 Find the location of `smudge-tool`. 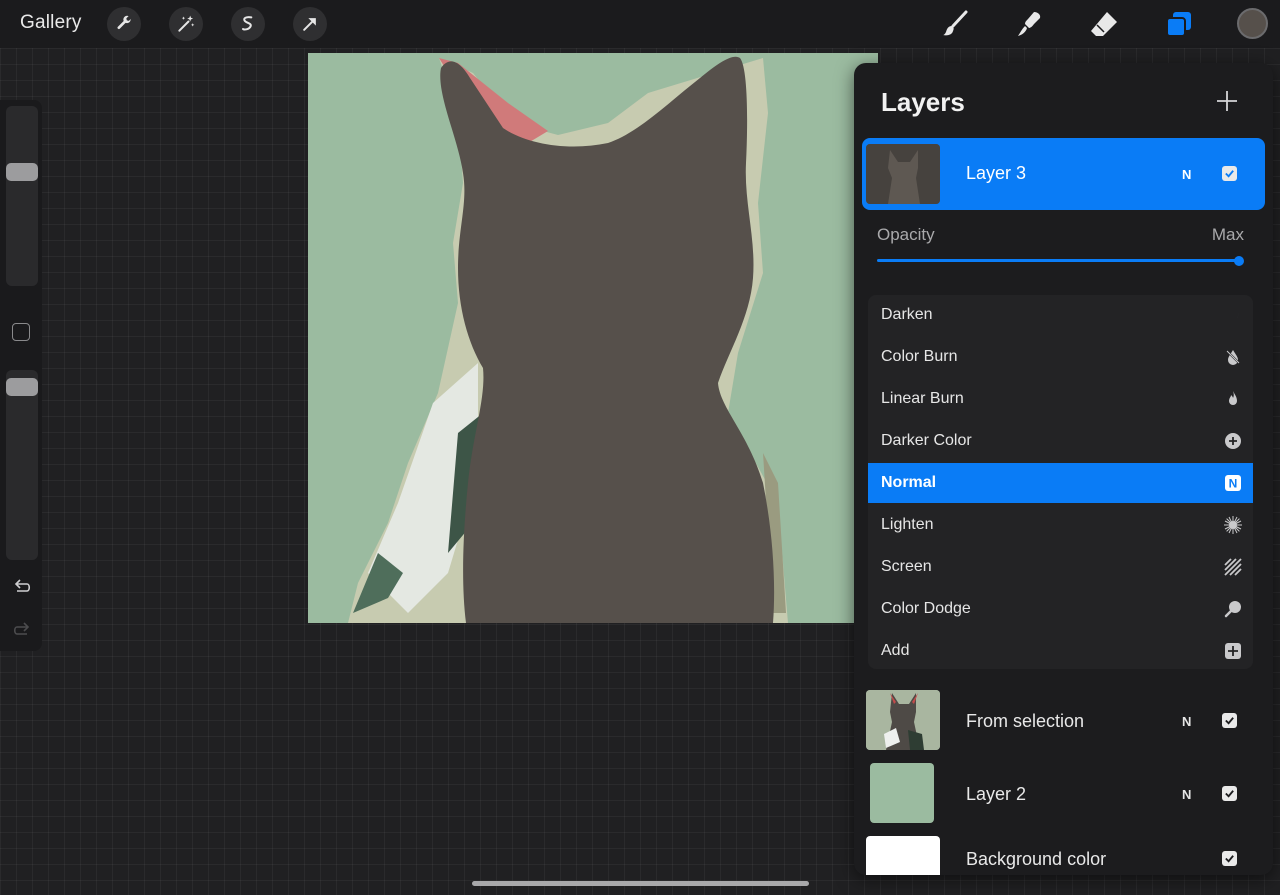

smudge-tool is located at coordinates (1029, 24).